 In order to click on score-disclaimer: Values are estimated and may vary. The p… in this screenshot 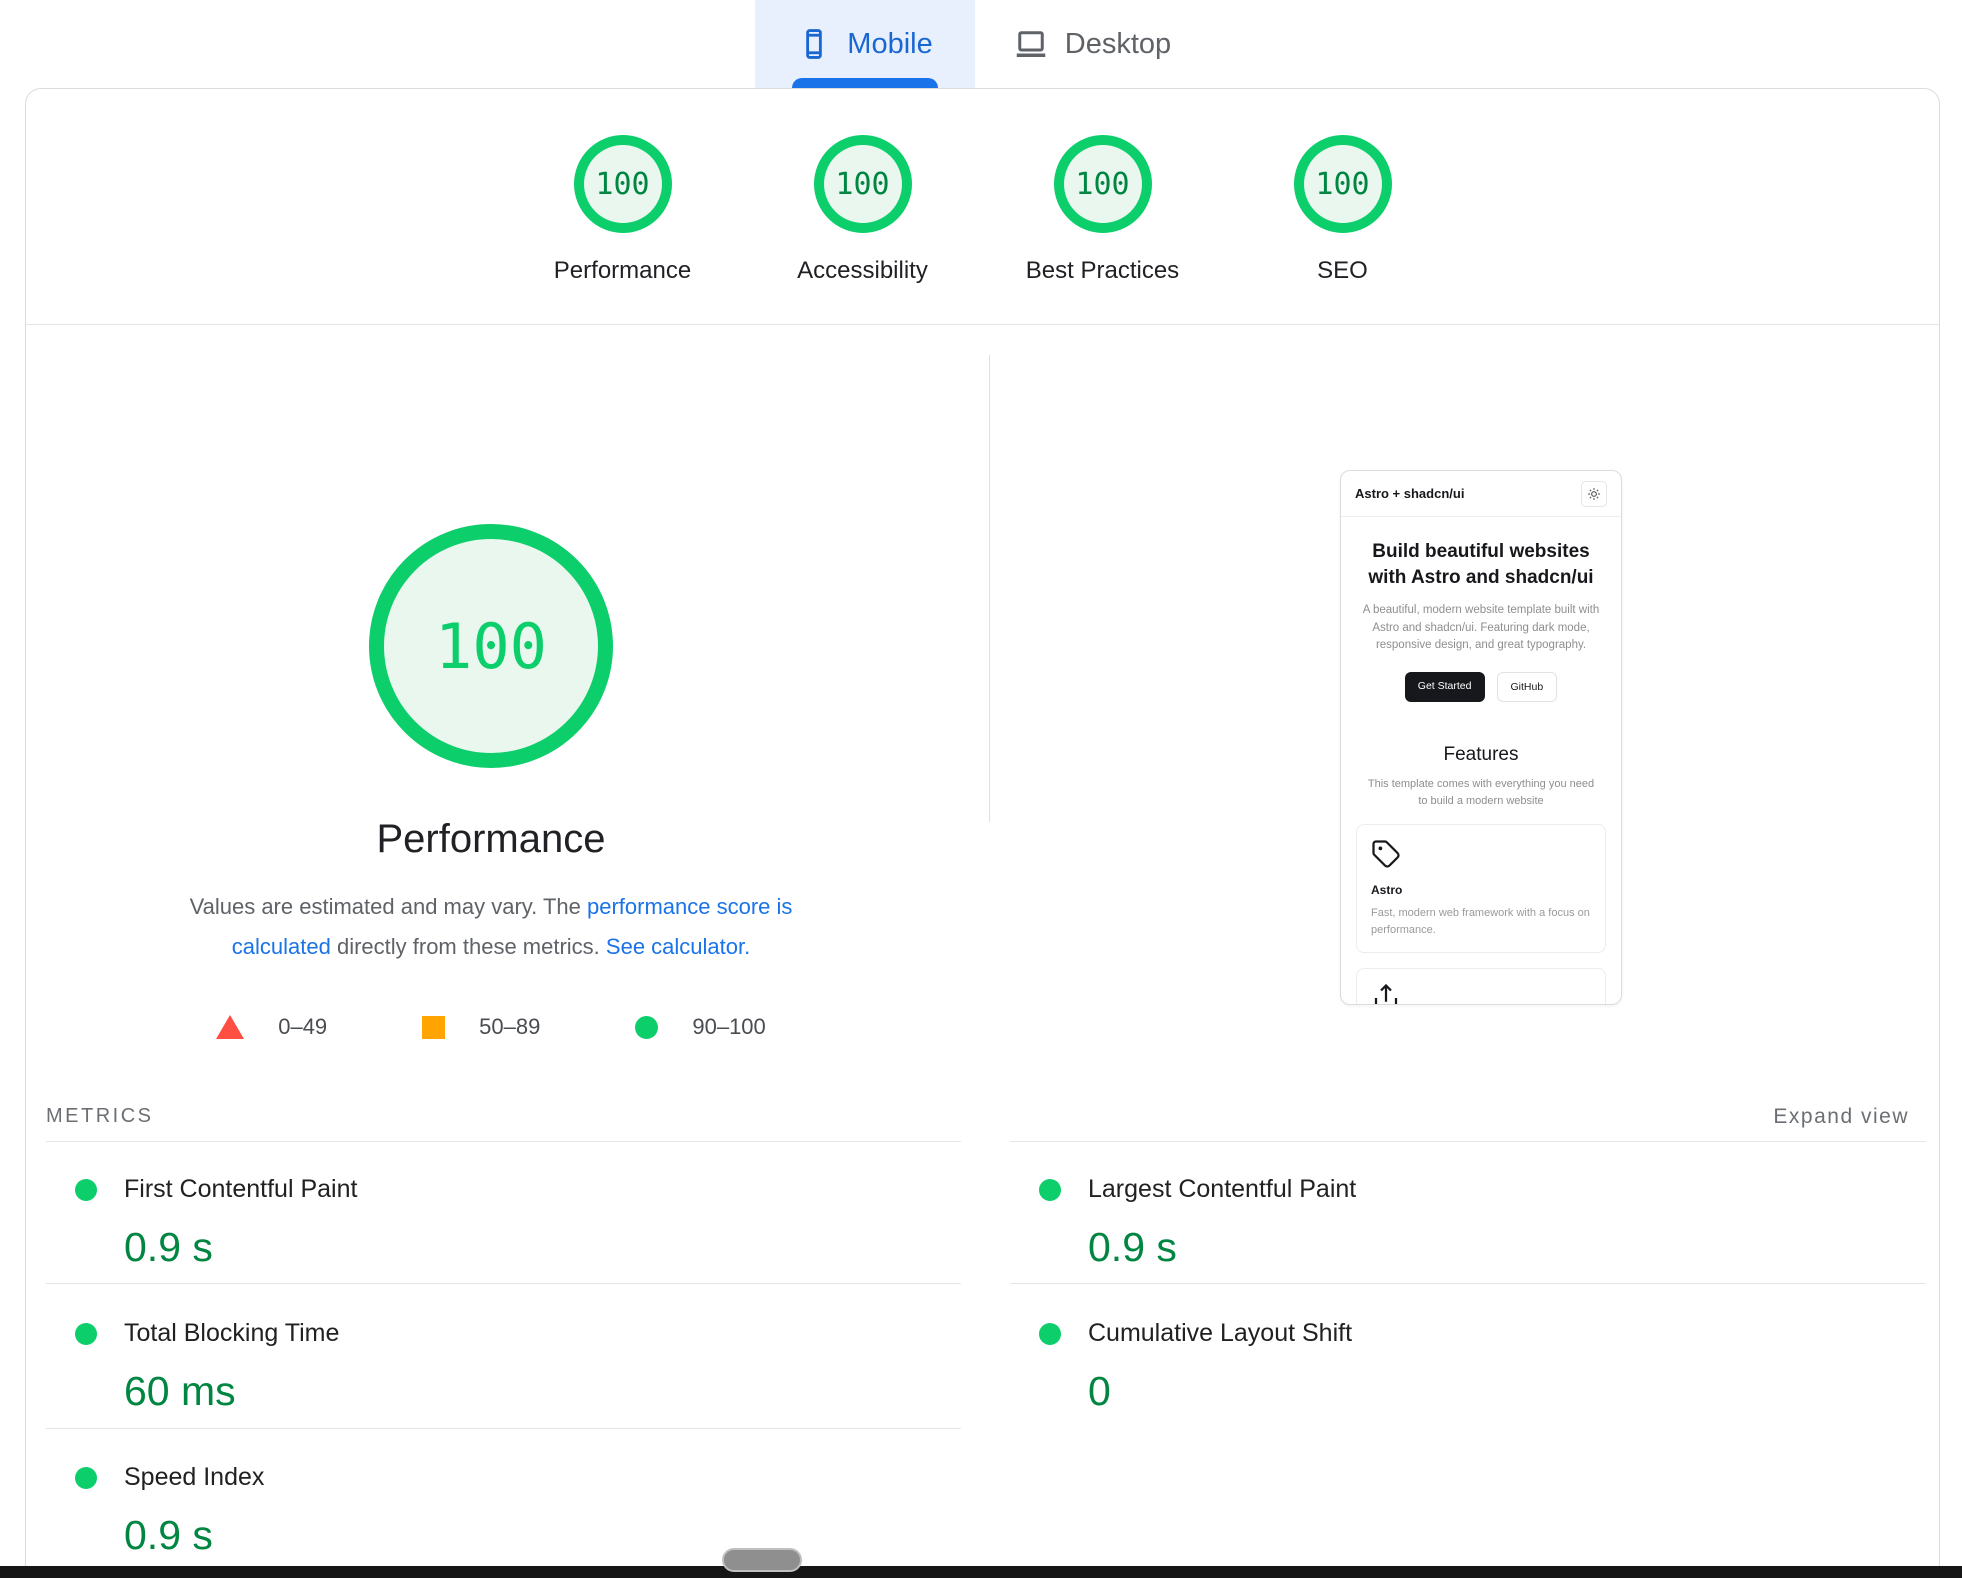, I will do `click(491, 927)`.